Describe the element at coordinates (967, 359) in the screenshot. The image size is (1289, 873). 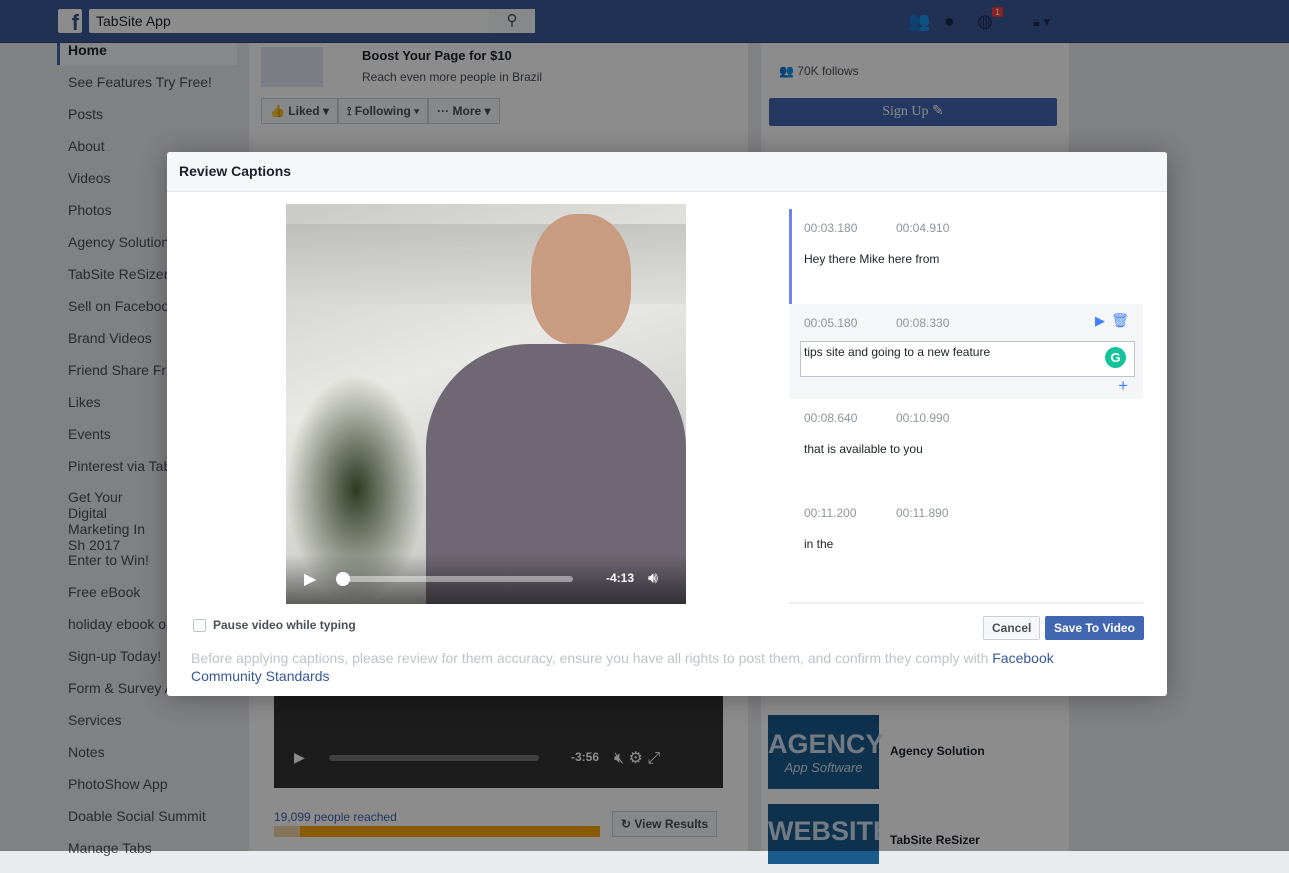
I see `caption-text-input: tips site and going to a new feature G` at that location.